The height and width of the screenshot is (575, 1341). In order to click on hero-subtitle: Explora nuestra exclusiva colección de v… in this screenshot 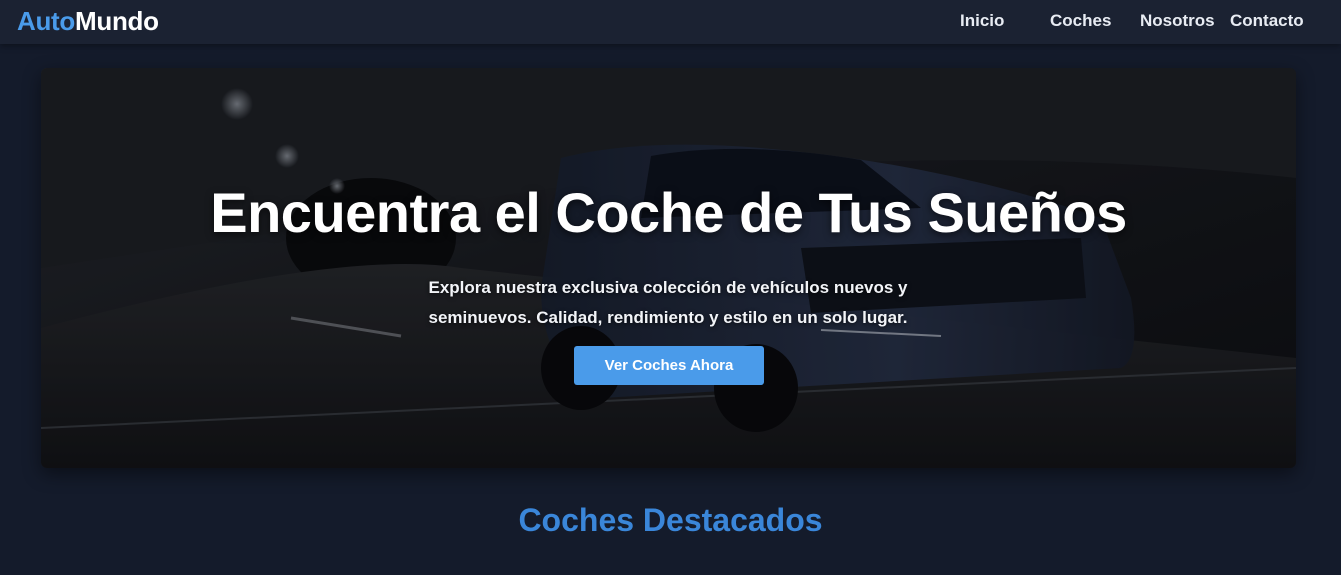, I will do `click(668, 302)`.